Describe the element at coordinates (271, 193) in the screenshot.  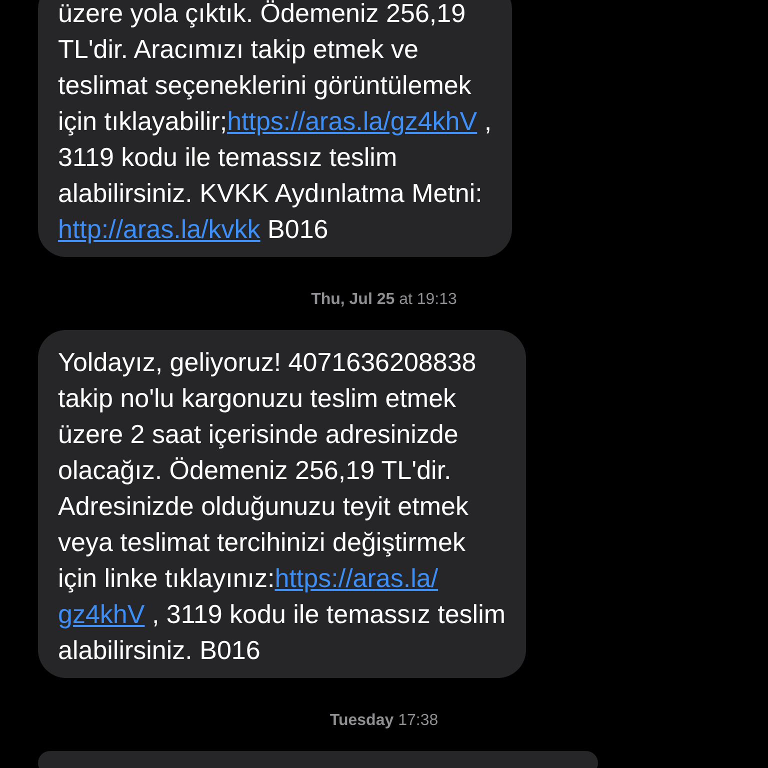
I see `message-line: alabilirsiniz. KVKK Aydınlatma Metni:` at that location.